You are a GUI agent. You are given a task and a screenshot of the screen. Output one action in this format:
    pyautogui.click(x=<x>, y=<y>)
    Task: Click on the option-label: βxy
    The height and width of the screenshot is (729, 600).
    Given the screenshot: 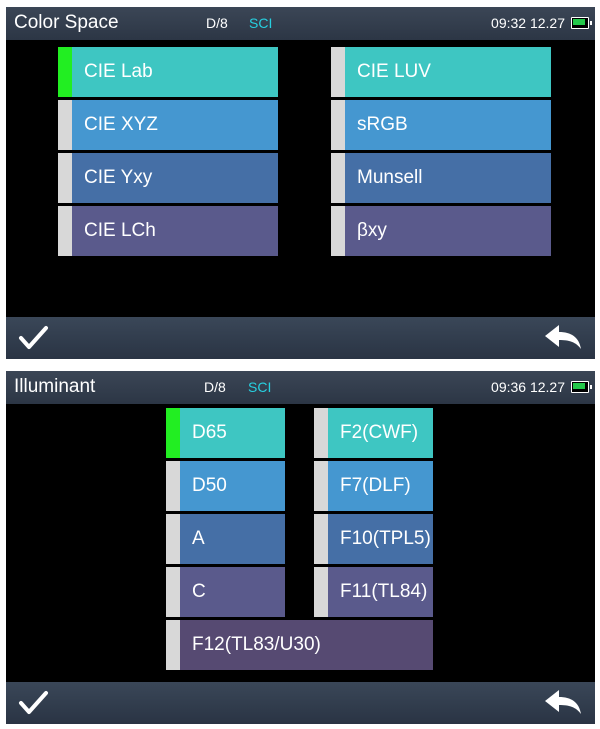 What is the action you would take?
    pyautogui.click(x=372, y=230)
    